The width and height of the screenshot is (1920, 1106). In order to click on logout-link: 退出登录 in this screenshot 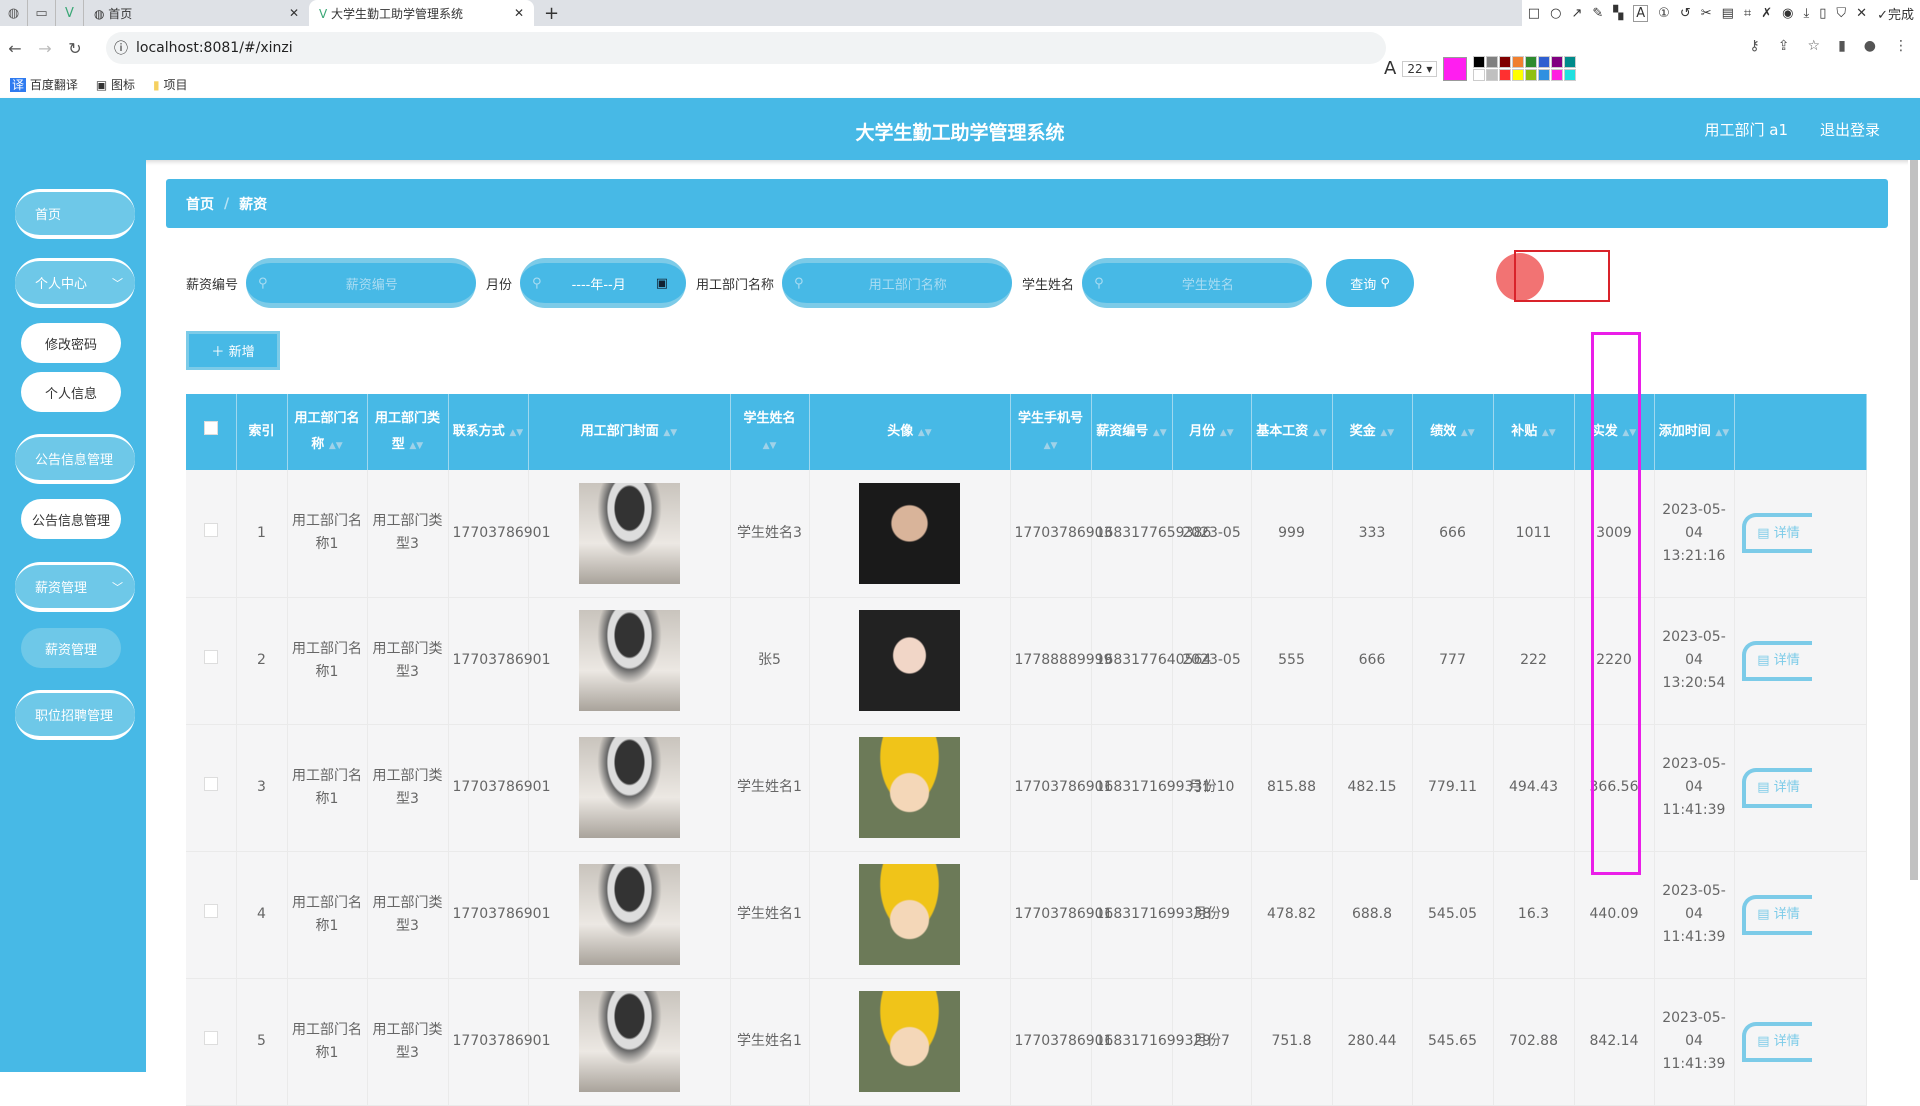, I will do `click(1850, 129)`.